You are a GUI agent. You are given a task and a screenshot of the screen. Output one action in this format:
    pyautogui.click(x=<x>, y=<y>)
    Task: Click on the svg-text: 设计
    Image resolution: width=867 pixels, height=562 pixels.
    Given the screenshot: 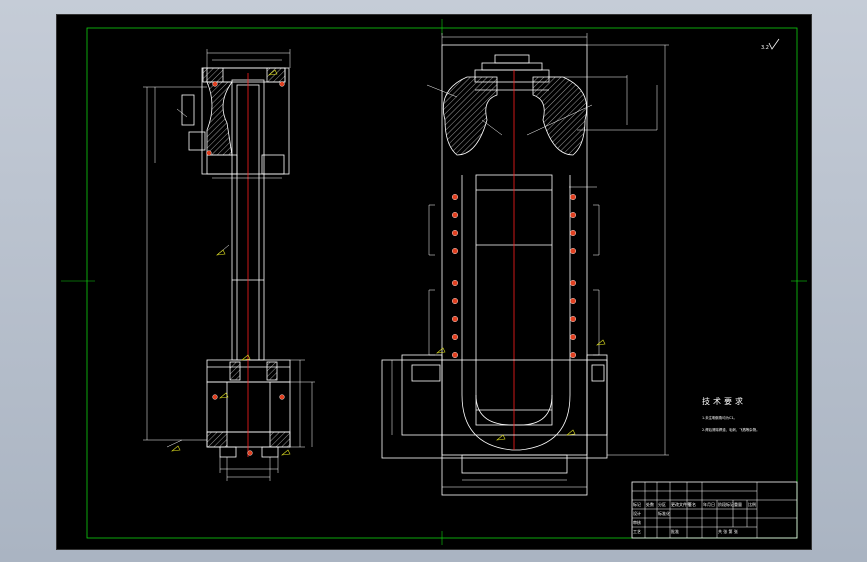 What is the action you would take?
    pyautogui.click(x=637, y=513)
    